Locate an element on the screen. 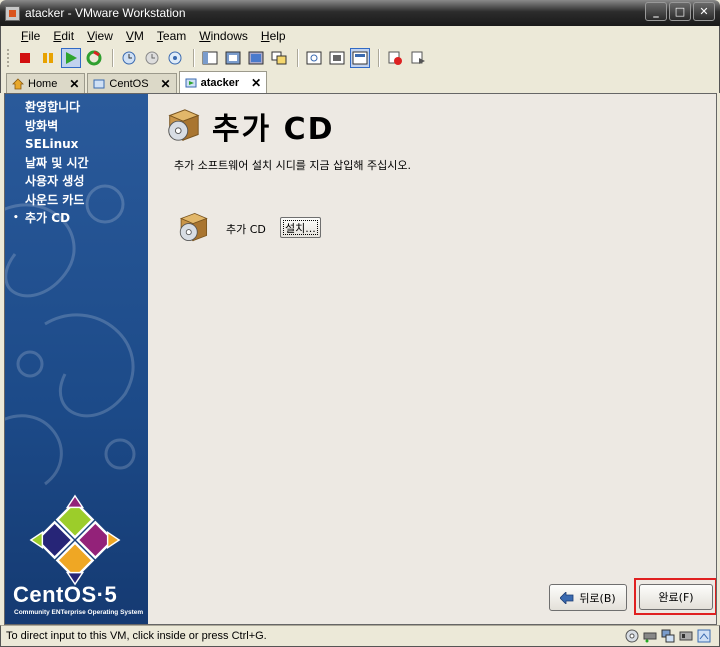 This screenshot has width=720, height=647. arrow-left-icon is located at coordinates (567, 597).